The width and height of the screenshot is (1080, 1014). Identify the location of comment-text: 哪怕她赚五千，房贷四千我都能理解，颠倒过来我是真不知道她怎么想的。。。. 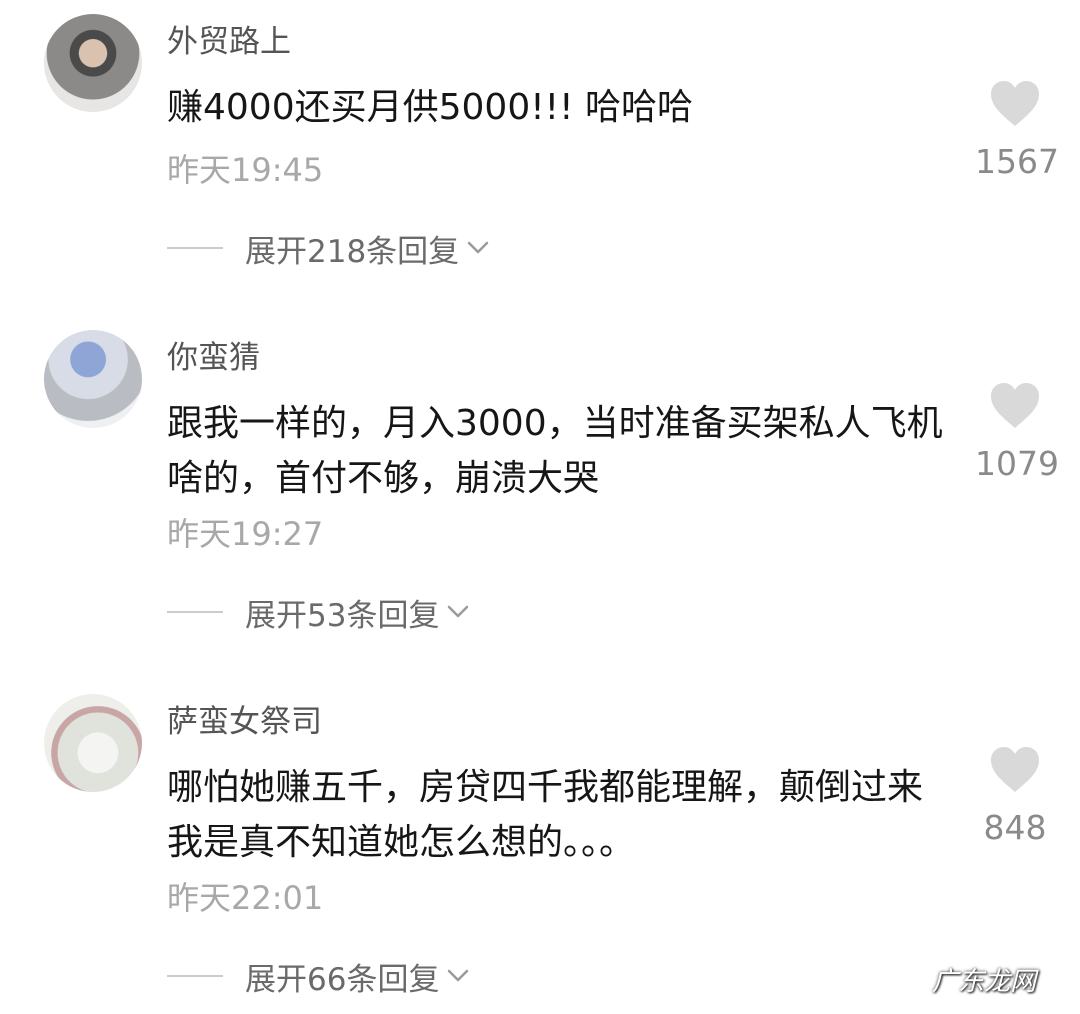
(562, 815).